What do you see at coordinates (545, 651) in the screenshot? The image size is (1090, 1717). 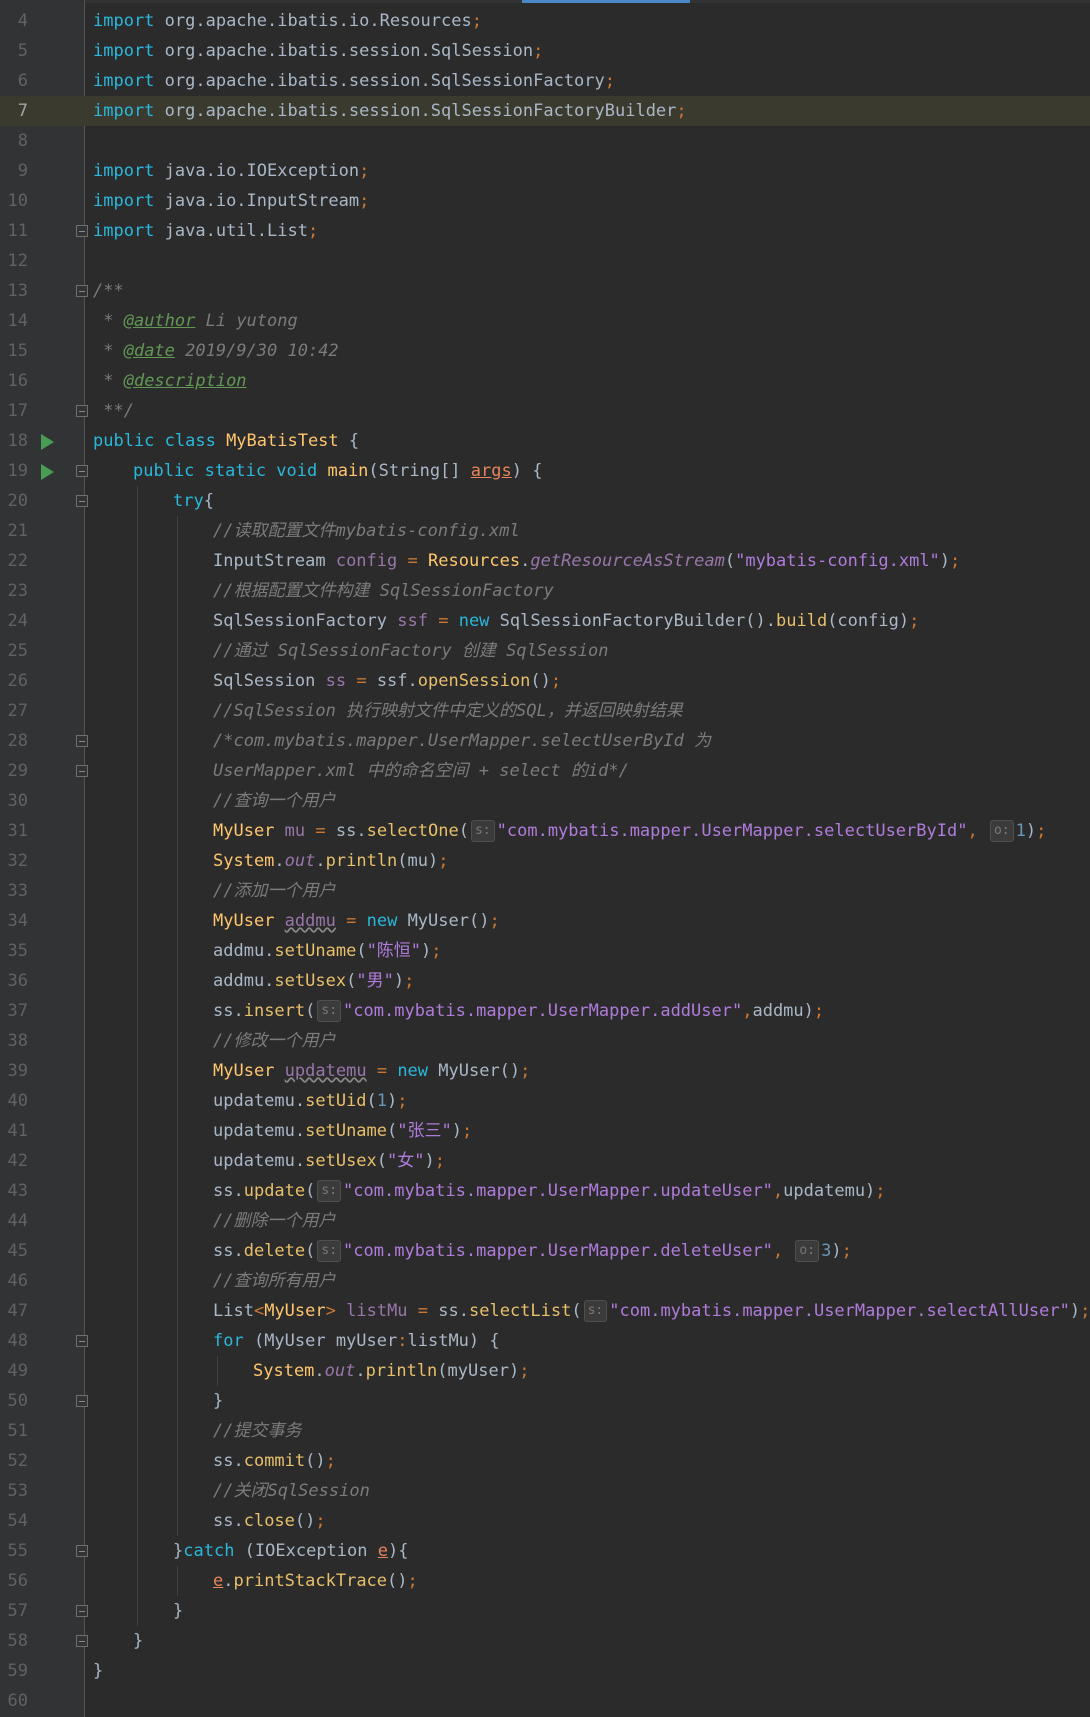 I see `code-line: 25 //通过 SqlSessionFactory 创建 SqlSession` at bounding box center [545, 651].